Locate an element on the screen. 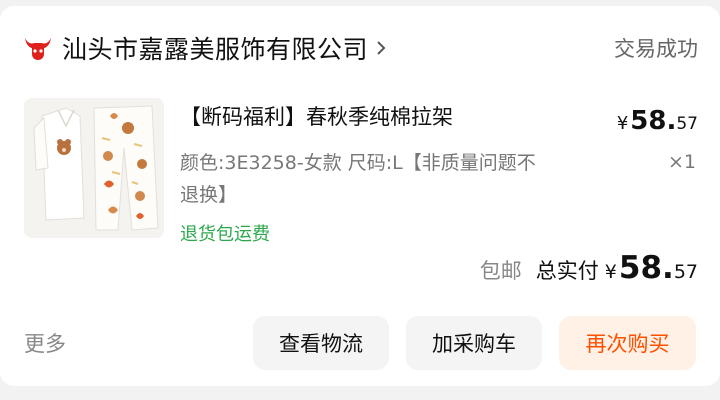 The height and width of the screenshot is (400, 720). total-symbol: ¥ is located at coordinates (610, 272).